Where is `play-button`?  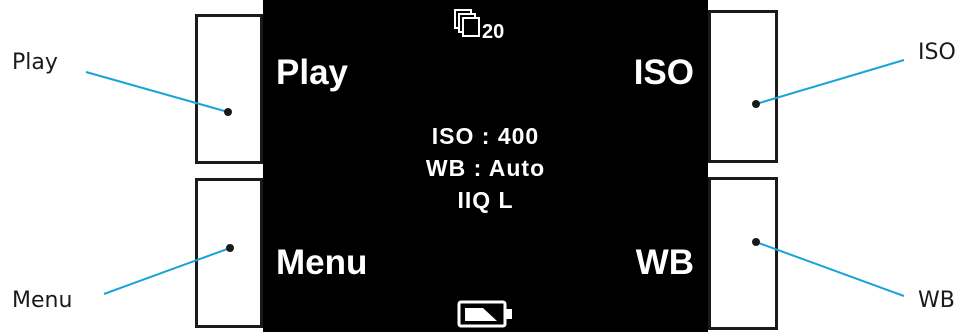
play-button is located at coordinates (229, 89).